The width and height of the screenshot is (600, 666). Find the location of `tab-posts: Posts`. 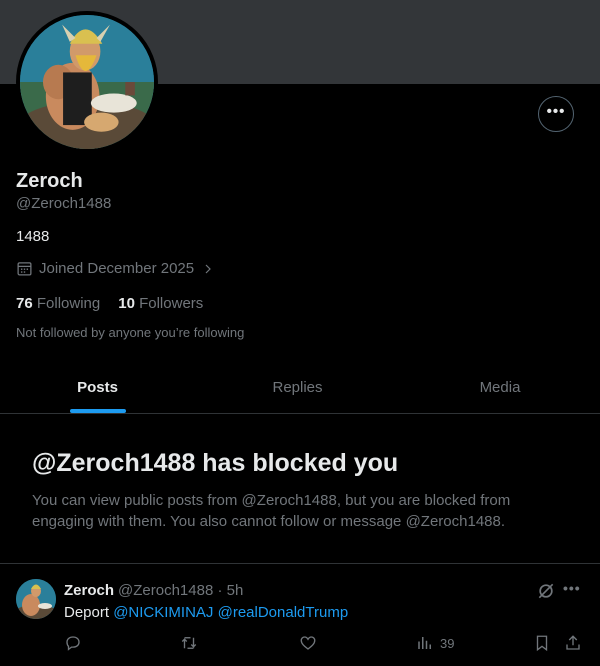

tab-posts: Posts is located at coordinates (97, 387).